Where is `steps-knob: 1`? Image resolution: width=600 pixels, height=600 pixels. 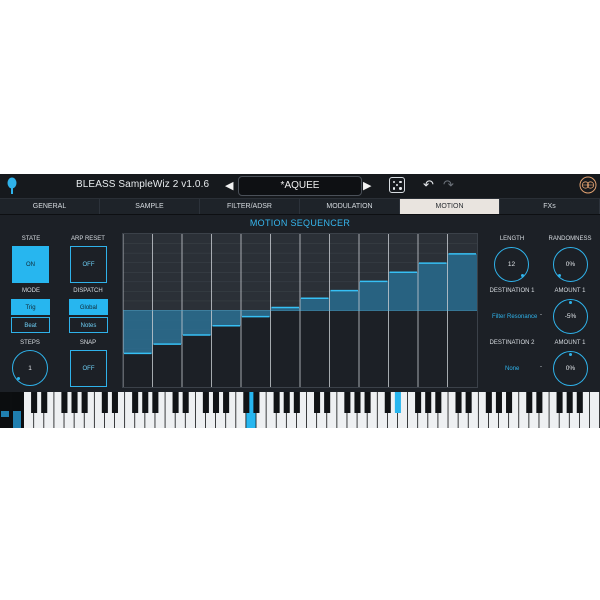
steps-knob: 1 is located at coordinates (30, 368).